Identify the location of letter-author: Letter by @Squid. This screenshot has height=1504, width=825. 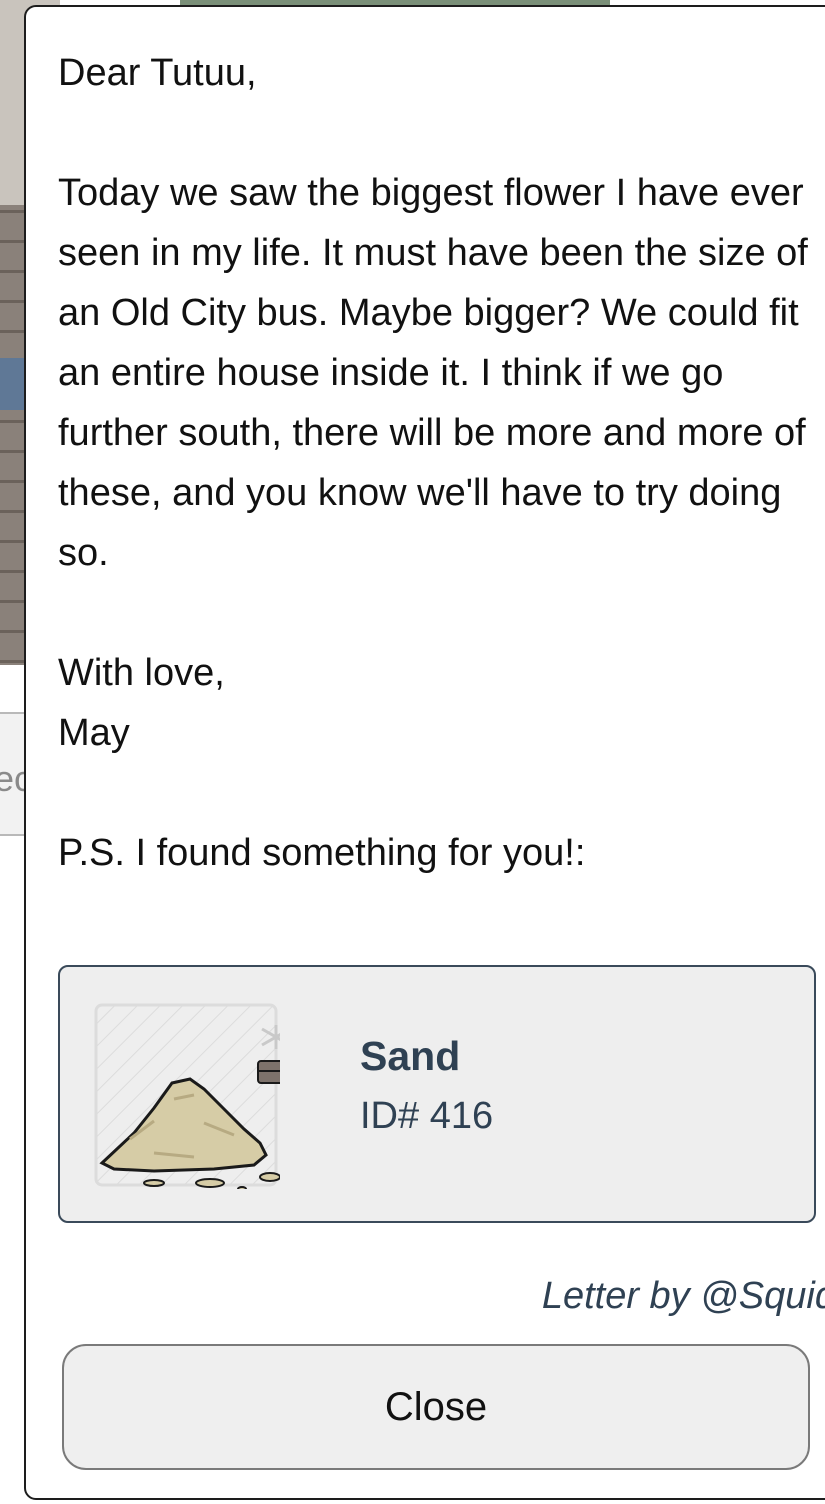
(683, 1296).